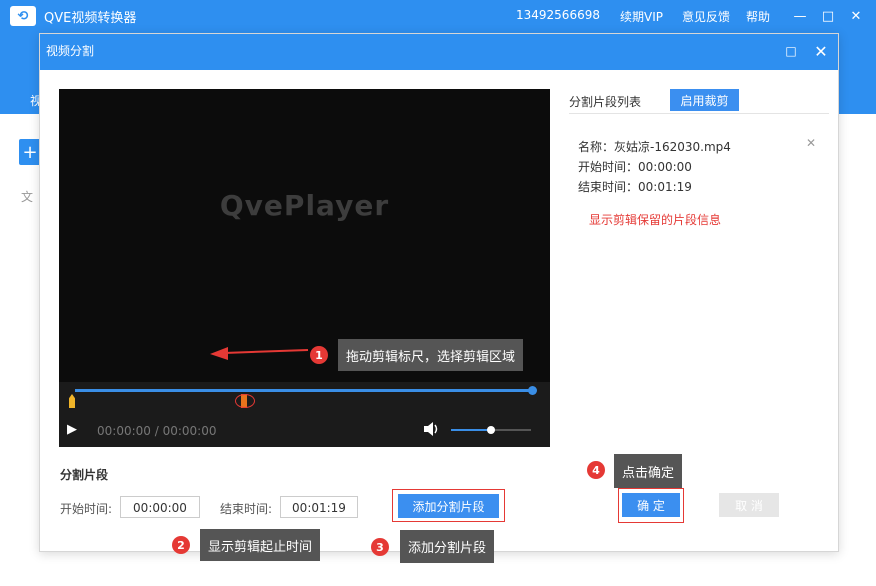 This screenshot has width=876, height=586. I want to click on annotation-badge-2: 2, so click(181, 545).